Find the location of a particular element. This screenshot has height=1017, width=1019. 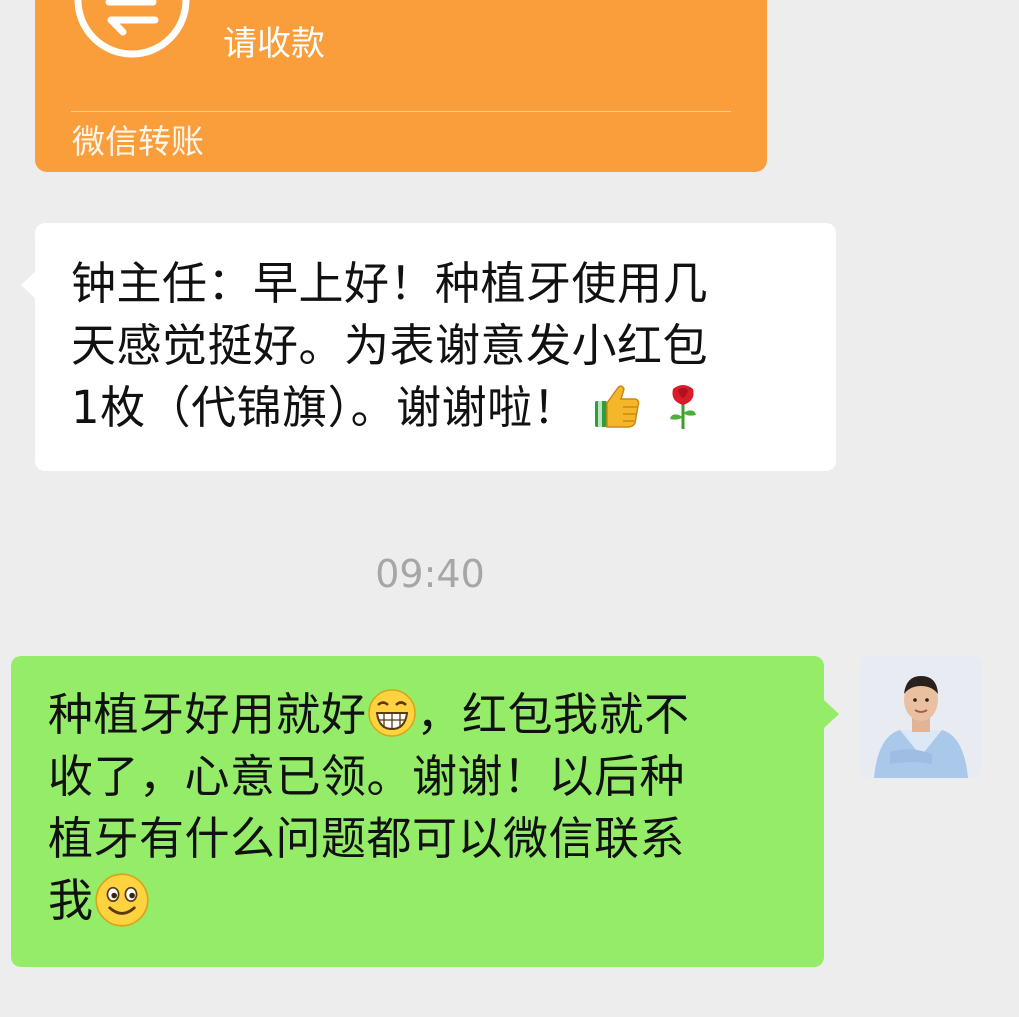

thumbs-up-icon is located at coordinates (617, 406).